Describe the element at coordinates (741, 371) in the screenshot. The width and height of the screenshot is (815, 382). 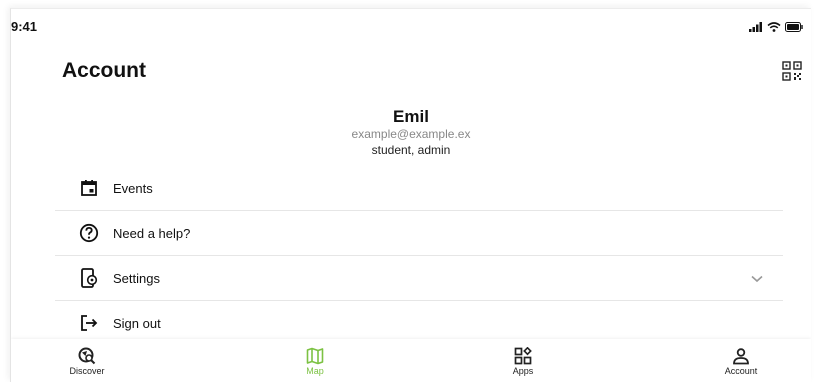
I see `tab-label: Account` at that location.